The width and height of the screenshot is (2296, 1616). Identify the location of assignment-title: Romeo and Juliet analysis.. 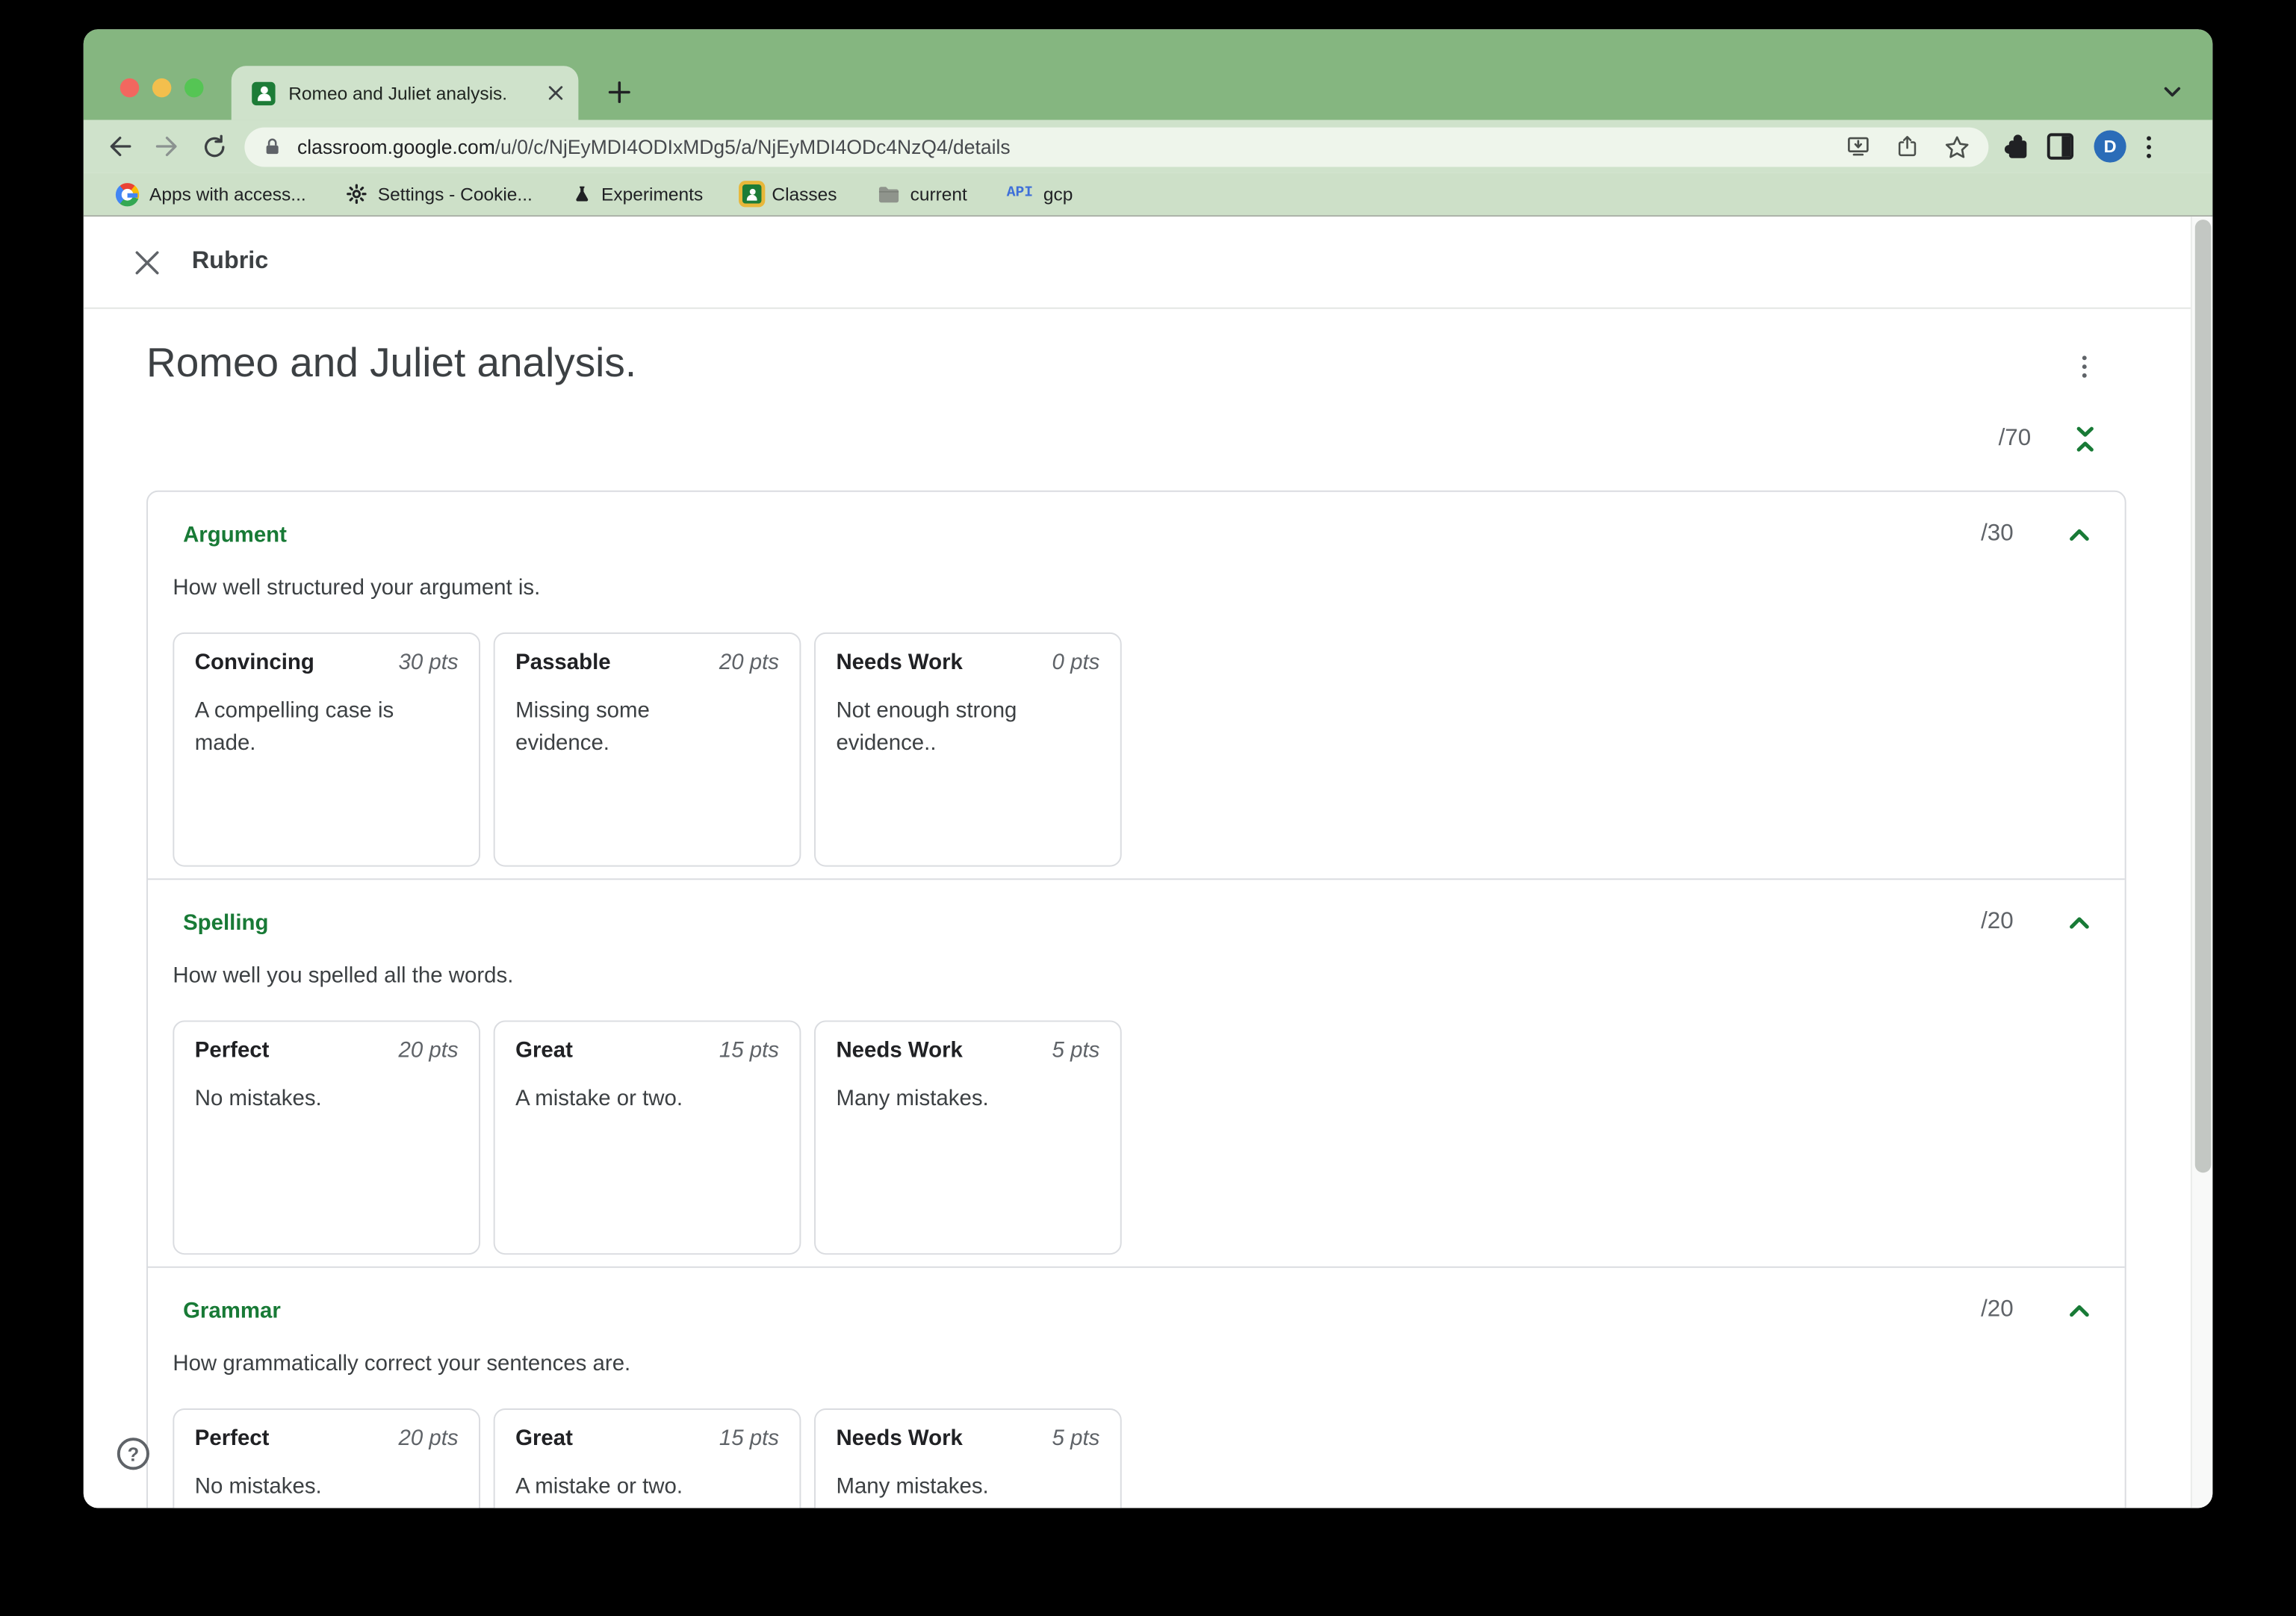
(391, 362).